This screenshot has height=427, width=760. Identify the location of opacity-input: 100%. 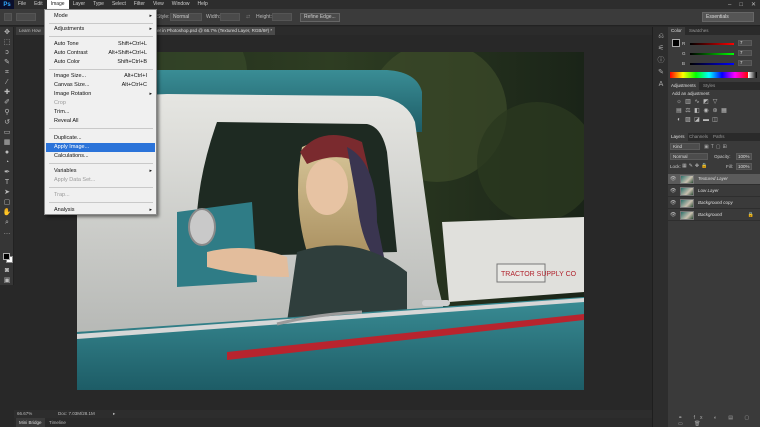
(744, 156).